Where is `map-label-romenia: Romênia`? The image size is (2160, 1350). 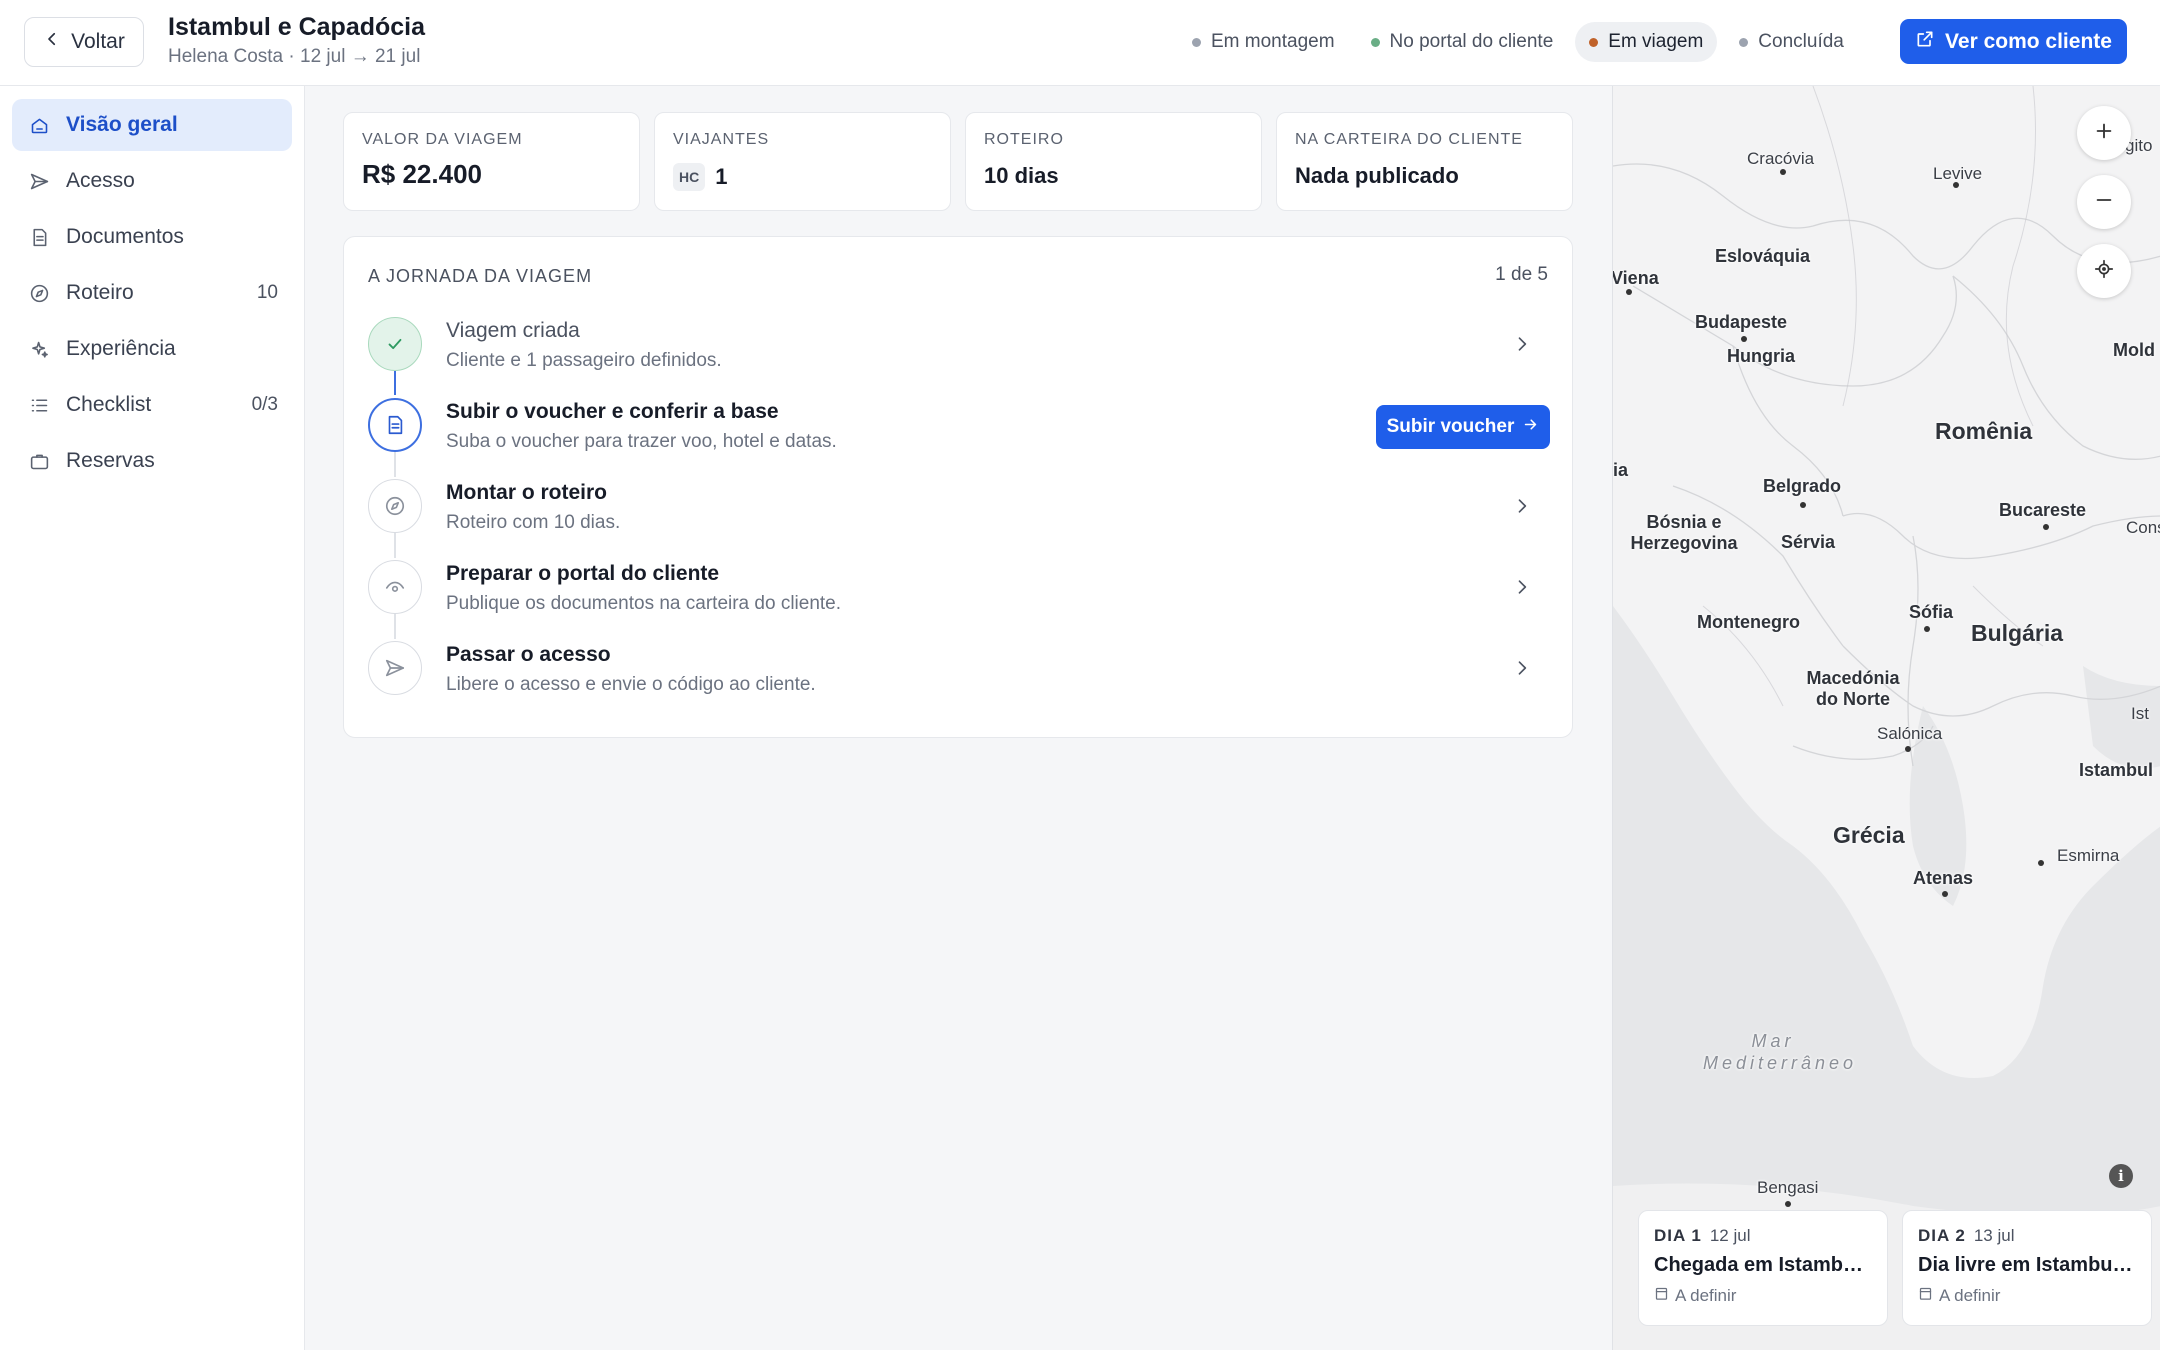
map-label-romenia: Romênia is located at coordinates (1984, 431).